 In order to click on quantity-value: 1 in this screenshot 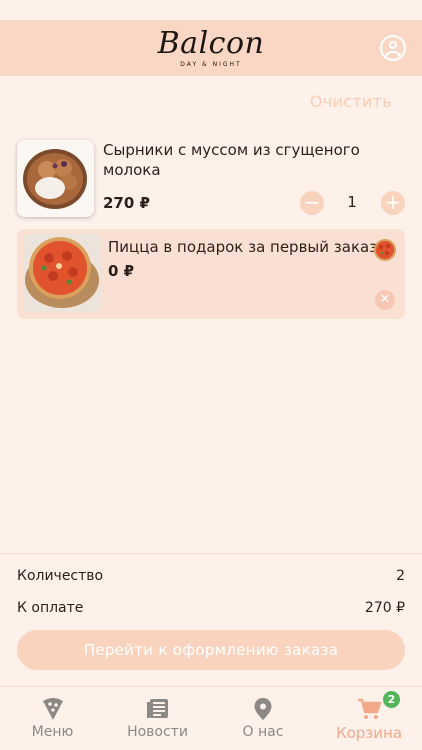, I will do `click(352, 202)`.